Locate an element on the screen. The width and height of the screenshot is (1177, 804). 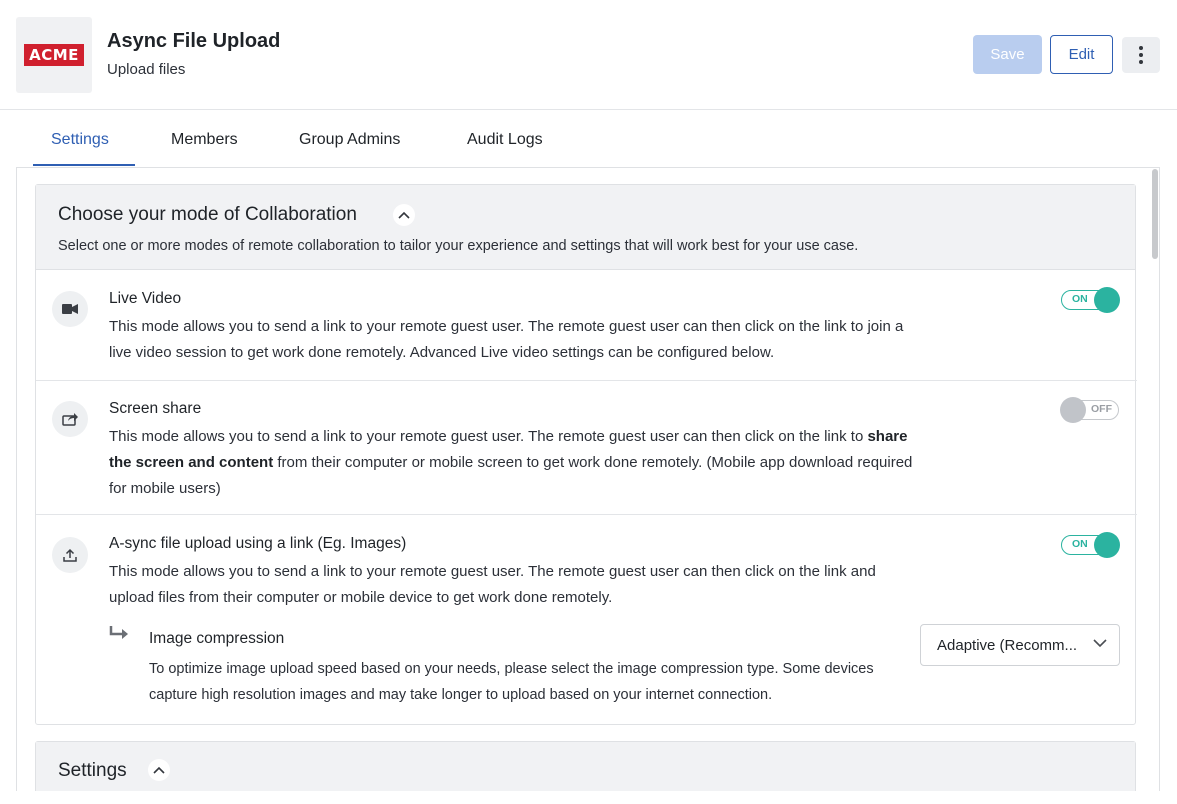
kebab-menu-icon is located at coordinates (1141, 48).